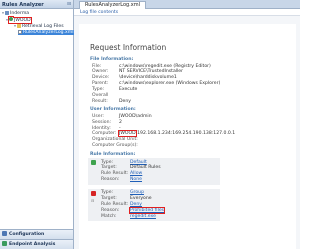 The height and width of the screenshot is (249, 320). What do you see at coordinates (100, 101) in the screenshot?
I see `field-key: Result:` at bounding box center [100, 101].